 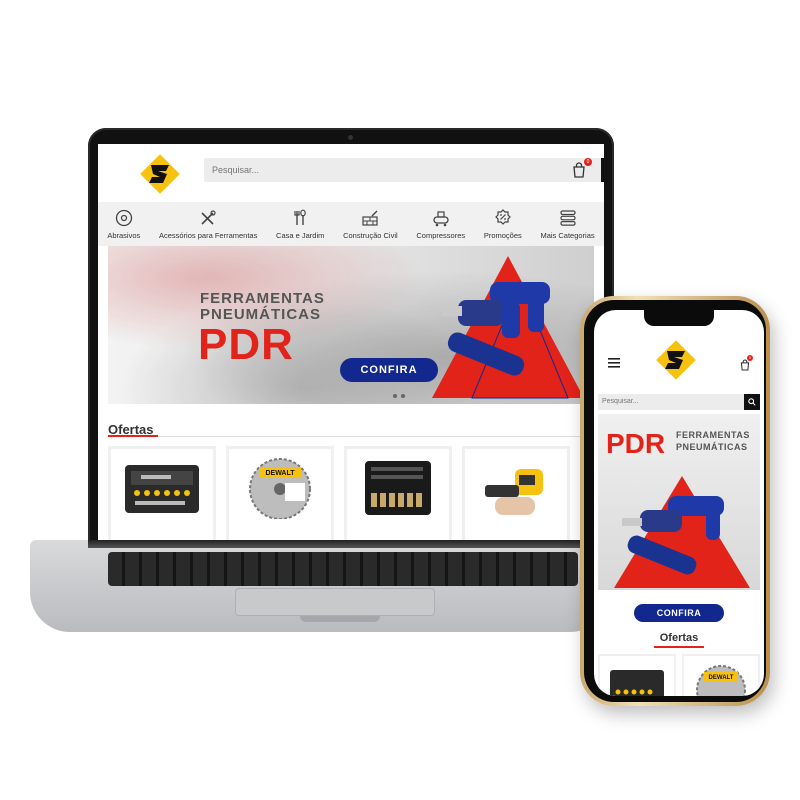 I want to click on mobile-site: 0 PDR FERRAMENTAS PNEUMÁTICAS, so click(x=679, y=503).